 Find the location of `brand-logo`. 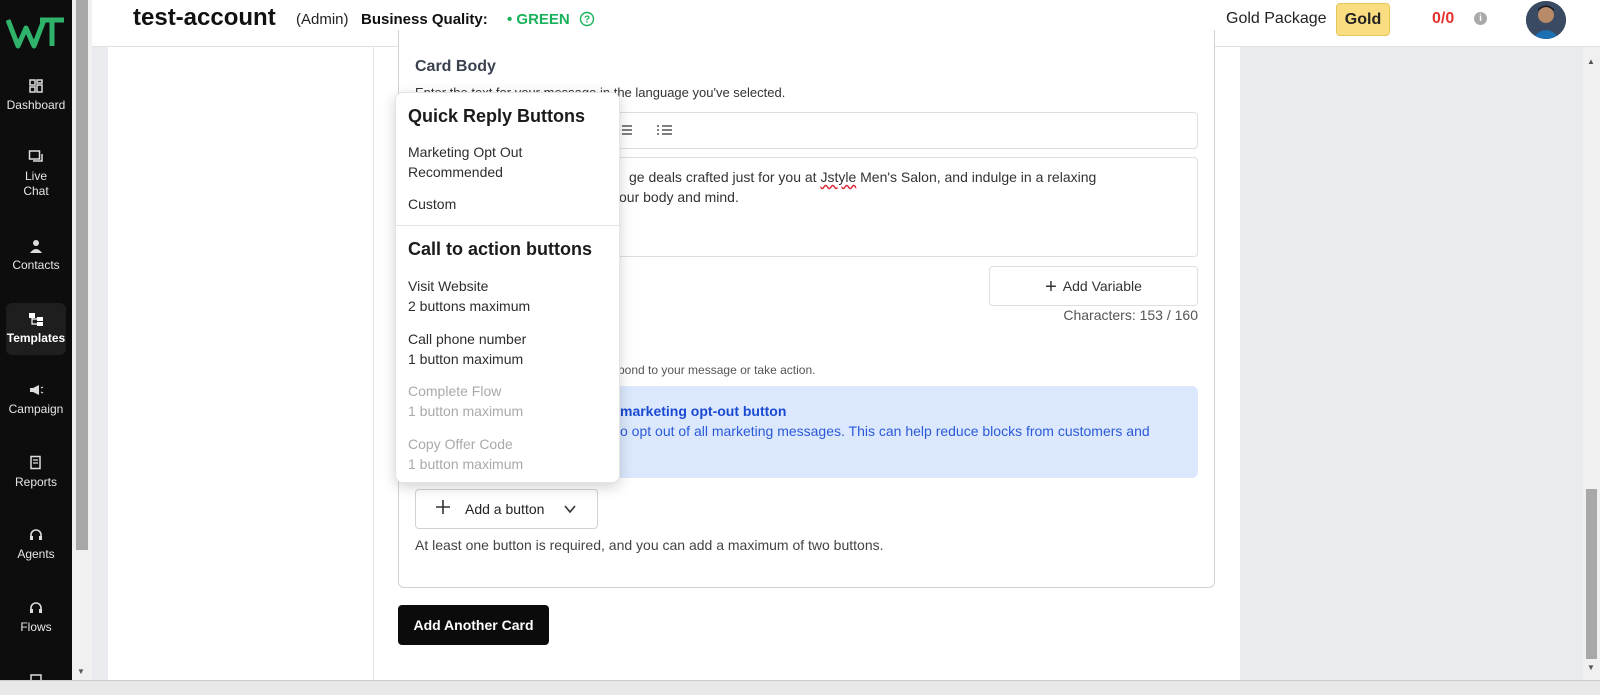

brand-logo is located at coordinates (35, 33).